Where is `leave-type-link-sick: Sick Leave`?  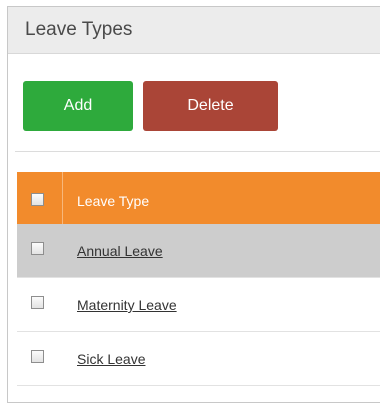 leave-type-link-sick: Sick Leave is located at coordinates (111, 359).